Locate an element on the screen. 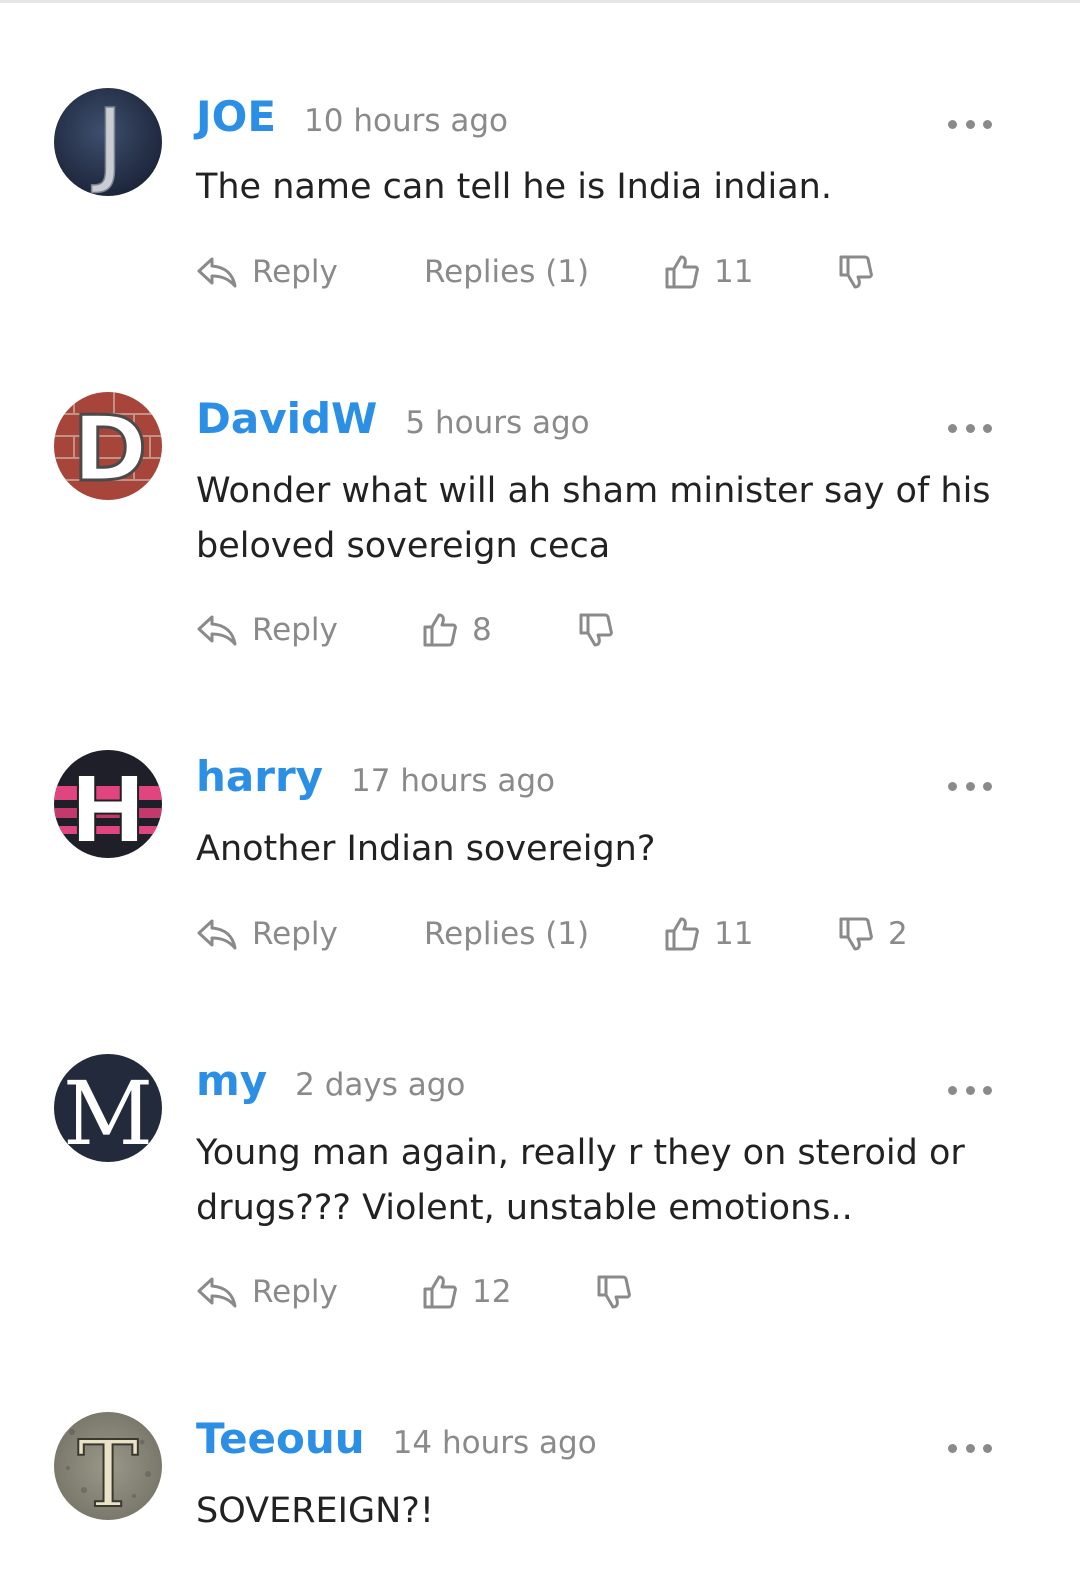  comment-text: The name can tell he is India indian. is located at coordinates (514, 187).